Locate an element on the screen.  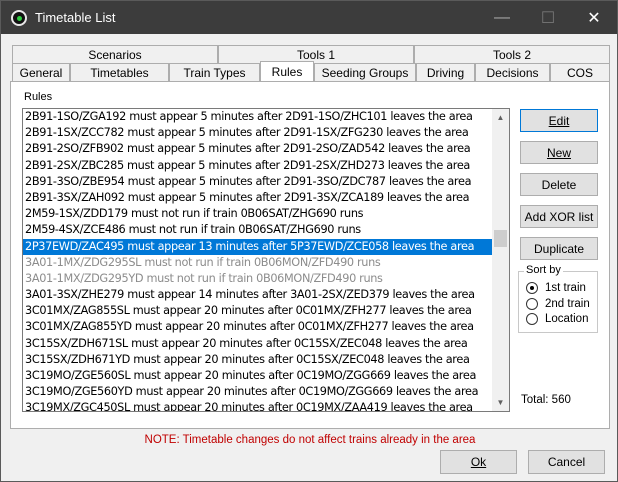
sort-by-title: Sort by is located at coordinates (543, 270).